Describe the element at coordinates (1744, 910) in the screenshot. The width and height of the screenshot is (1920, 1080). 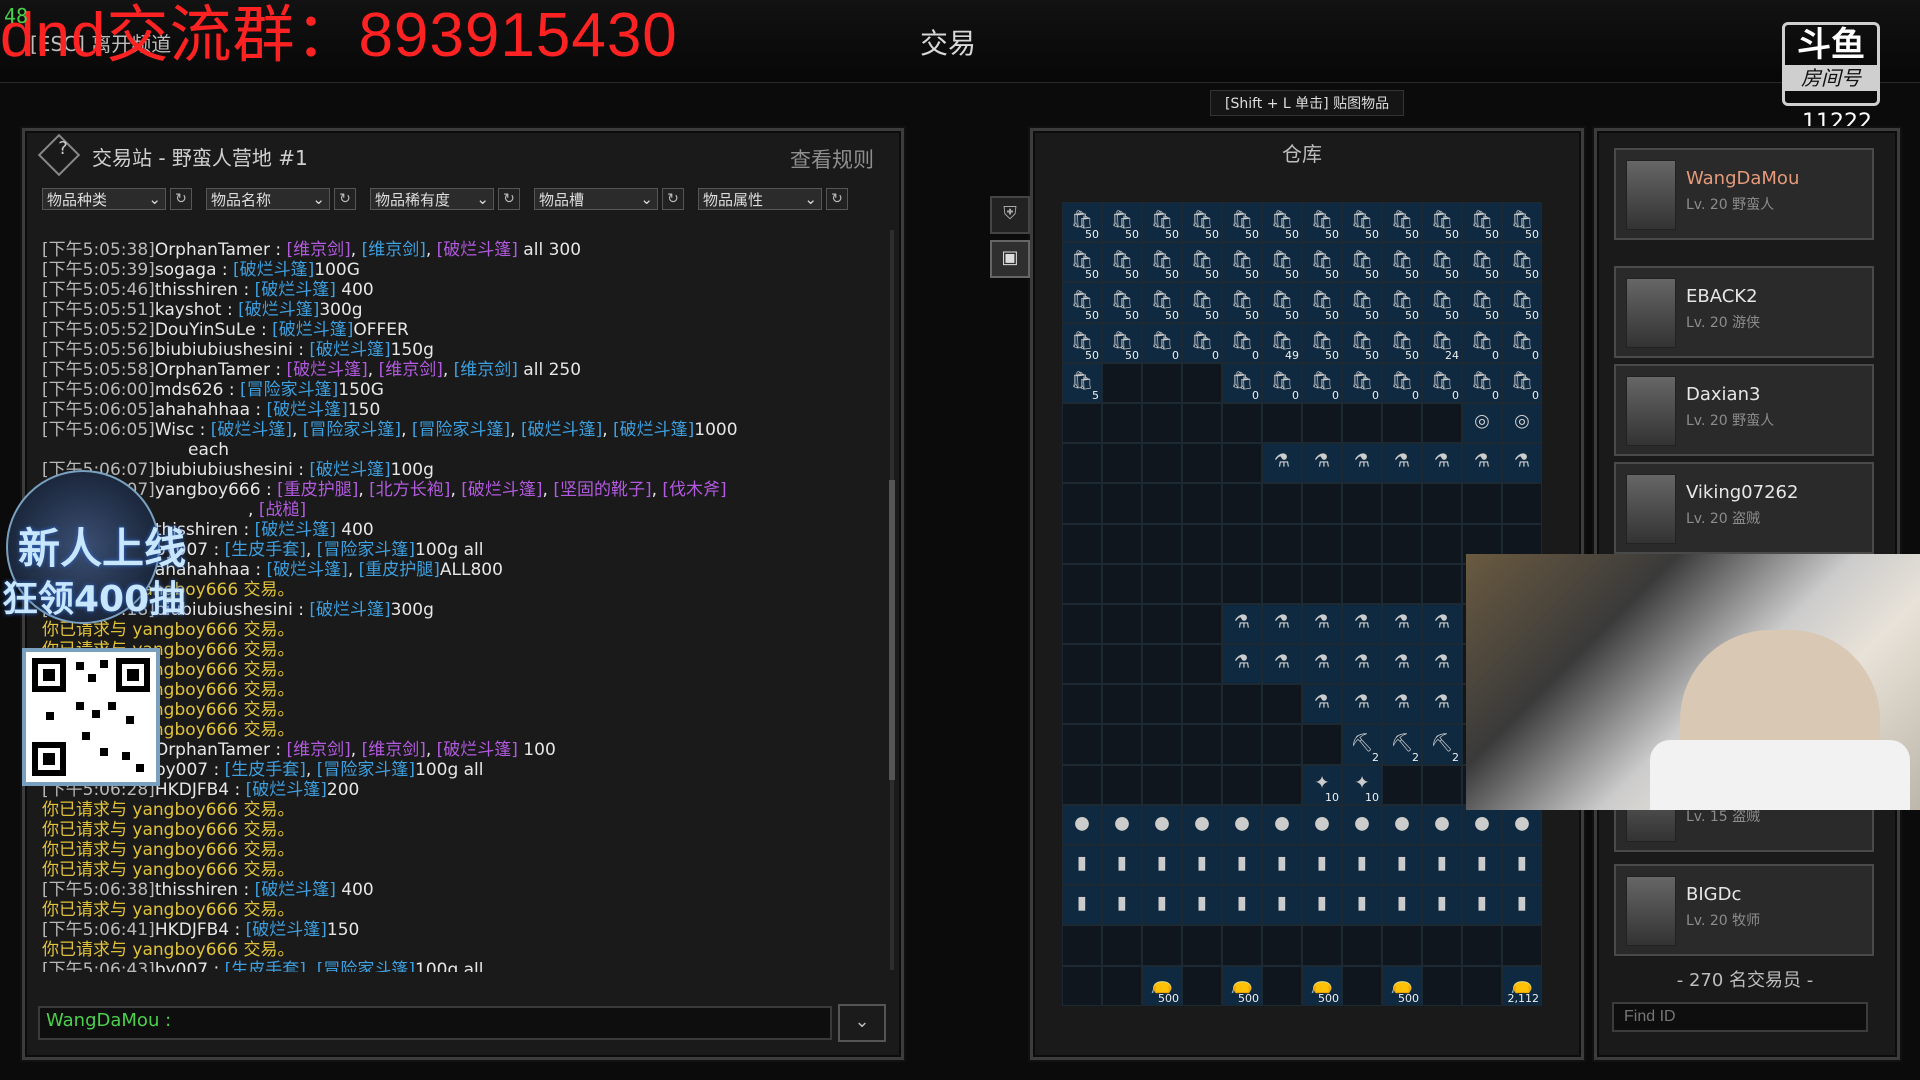
I see `trader-card: BIGDc Lv. 20 牧师` at that location.